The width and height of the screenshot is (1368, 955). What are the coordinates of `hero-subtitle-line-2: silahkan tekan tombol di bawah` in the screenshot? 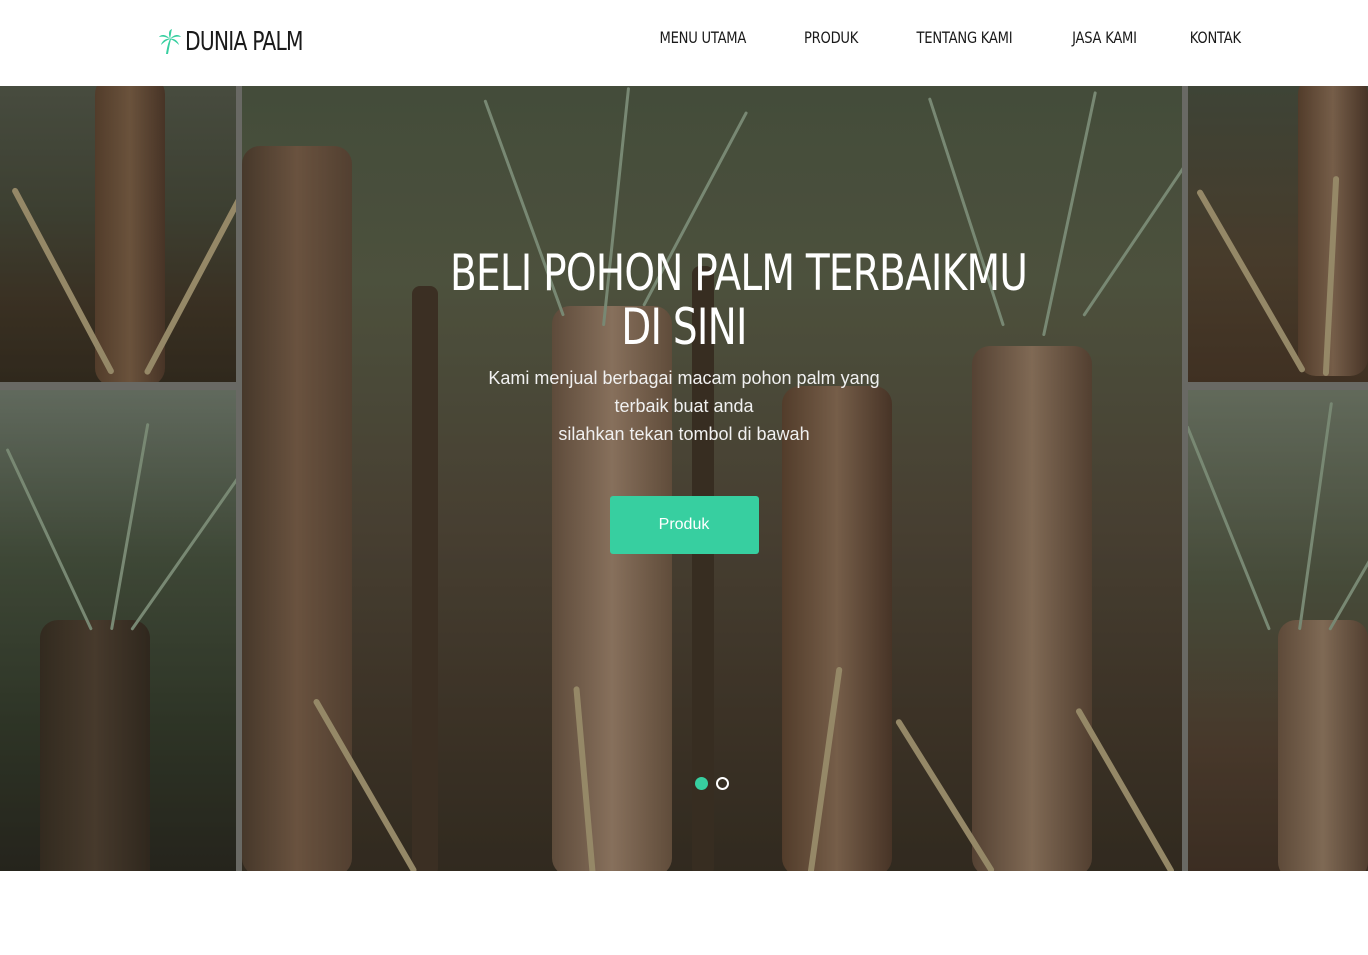 It's located at (684, 434).